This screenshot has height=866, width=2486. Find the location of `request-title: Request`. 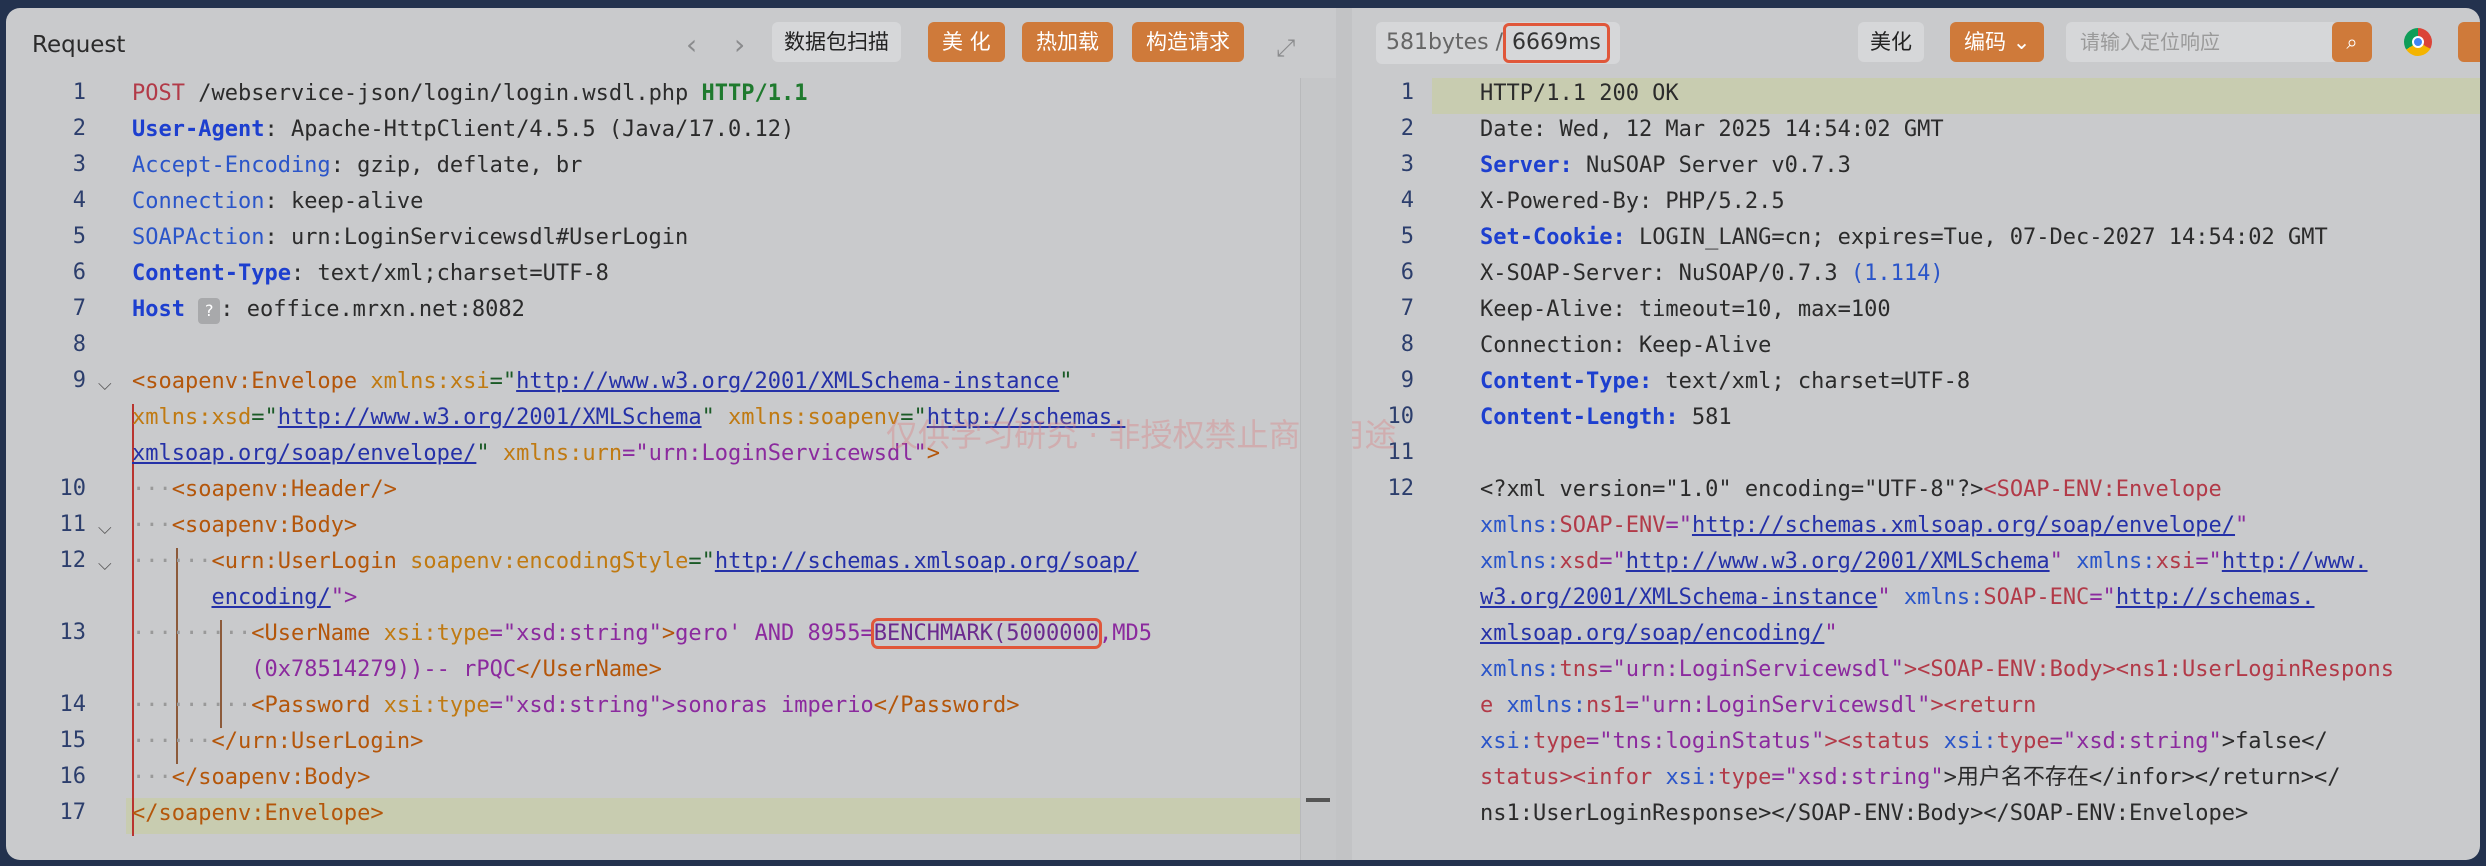

request-title: Request is located at coordinates (79, 45).